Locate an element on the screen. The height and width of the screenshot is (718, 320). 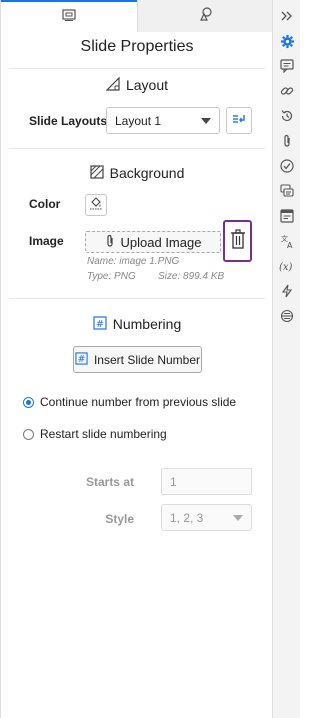
delete-image-button is located at coordinates (237, 241).